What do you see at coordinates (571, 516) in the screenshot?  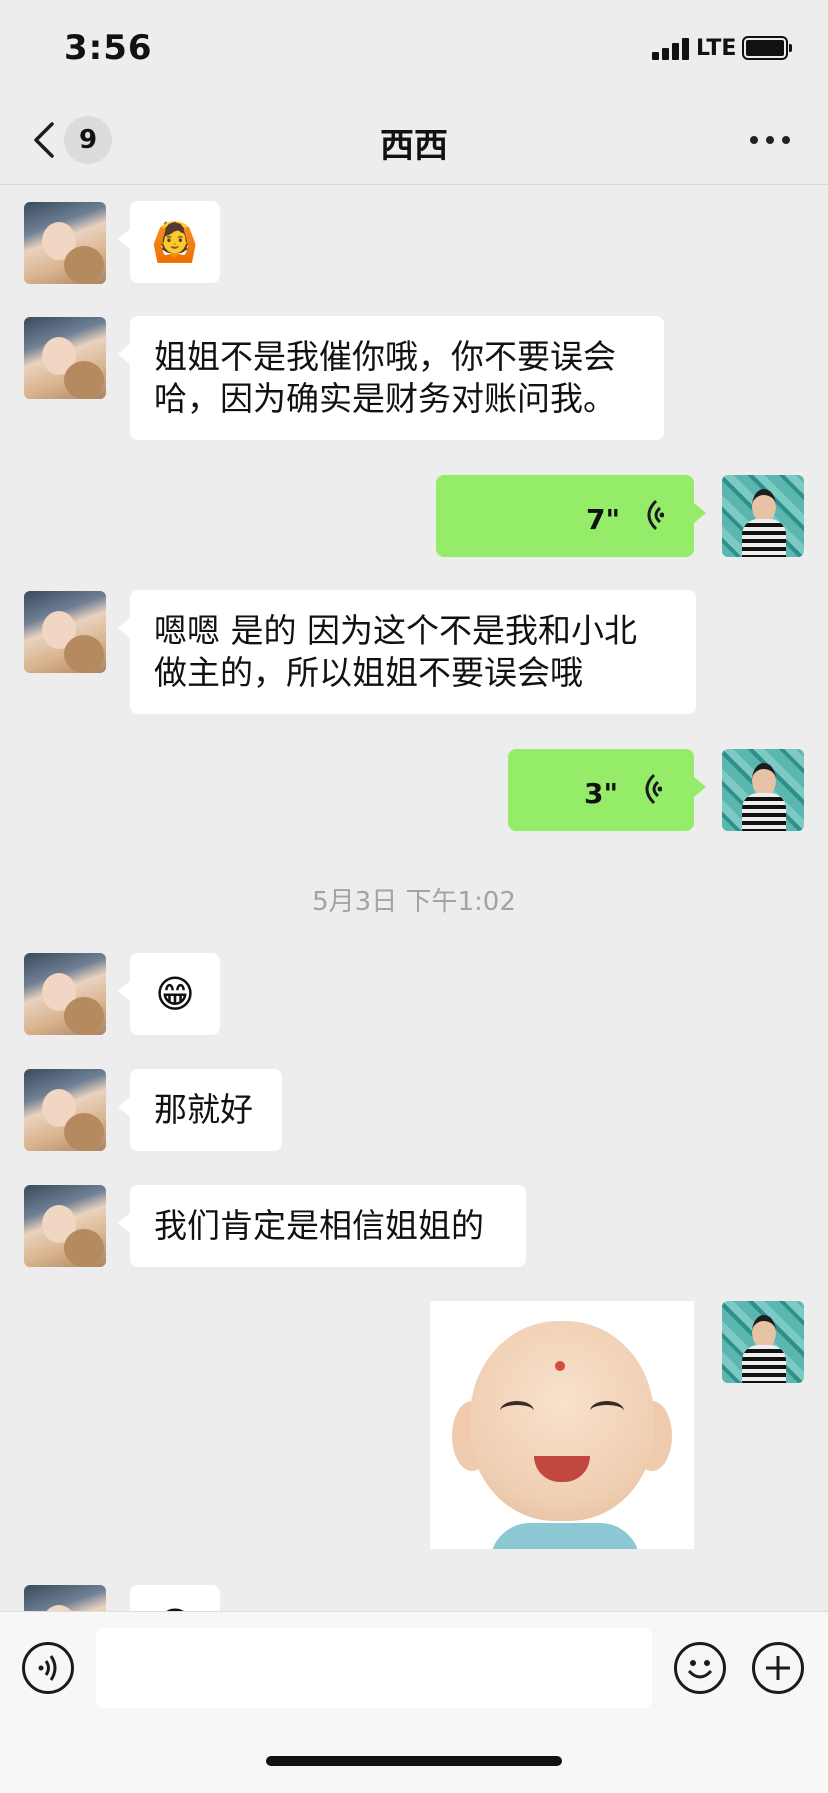 I see `outgoing-voice-bubble: 7"` at bounding box center [571, 516].